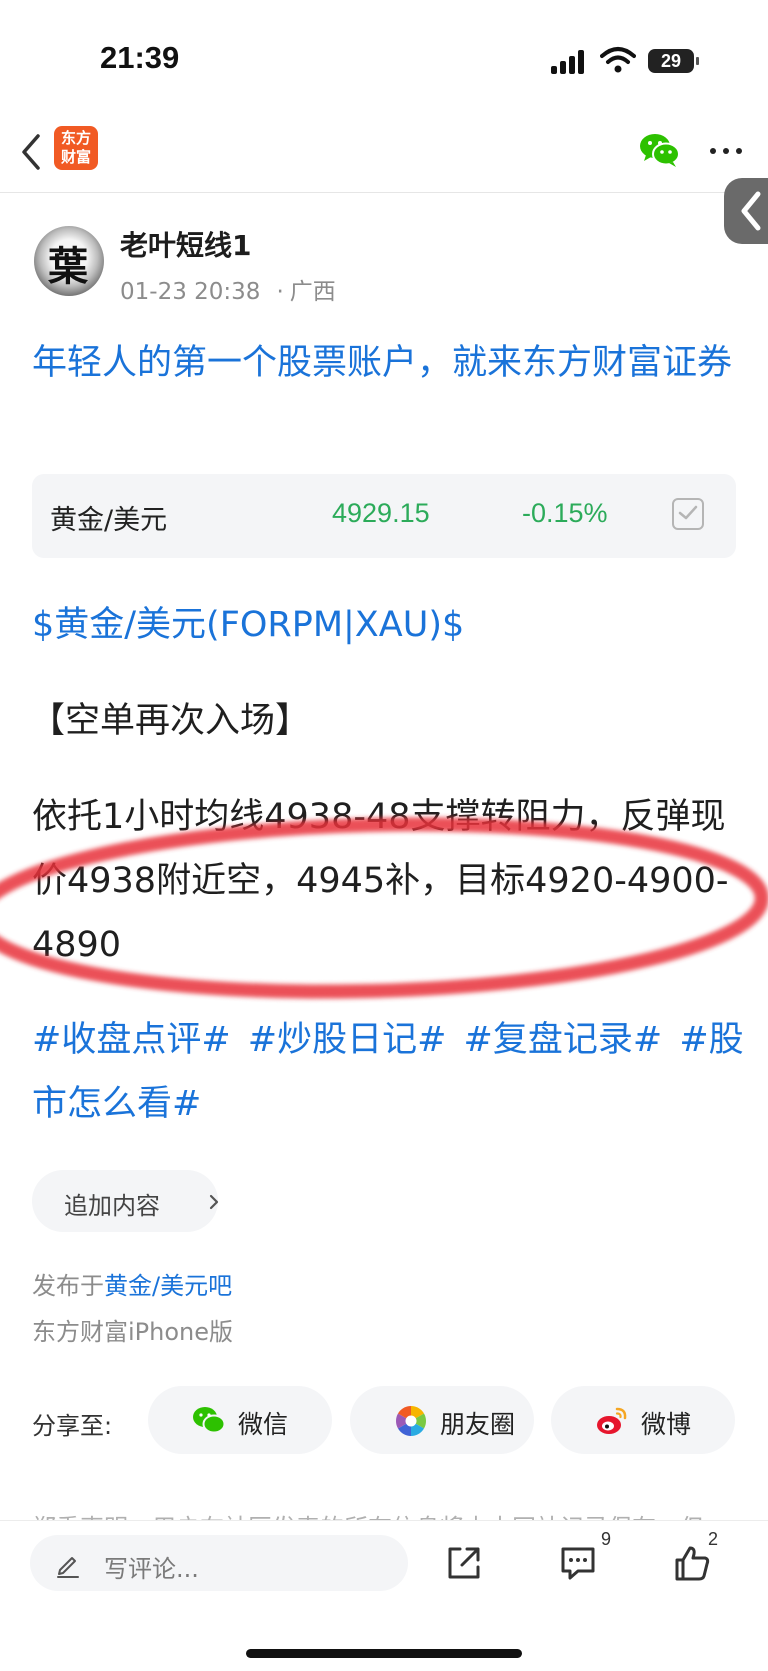 This screenshot has height=1671, width=768. I want to click on more-options-button, so click(727, 152).